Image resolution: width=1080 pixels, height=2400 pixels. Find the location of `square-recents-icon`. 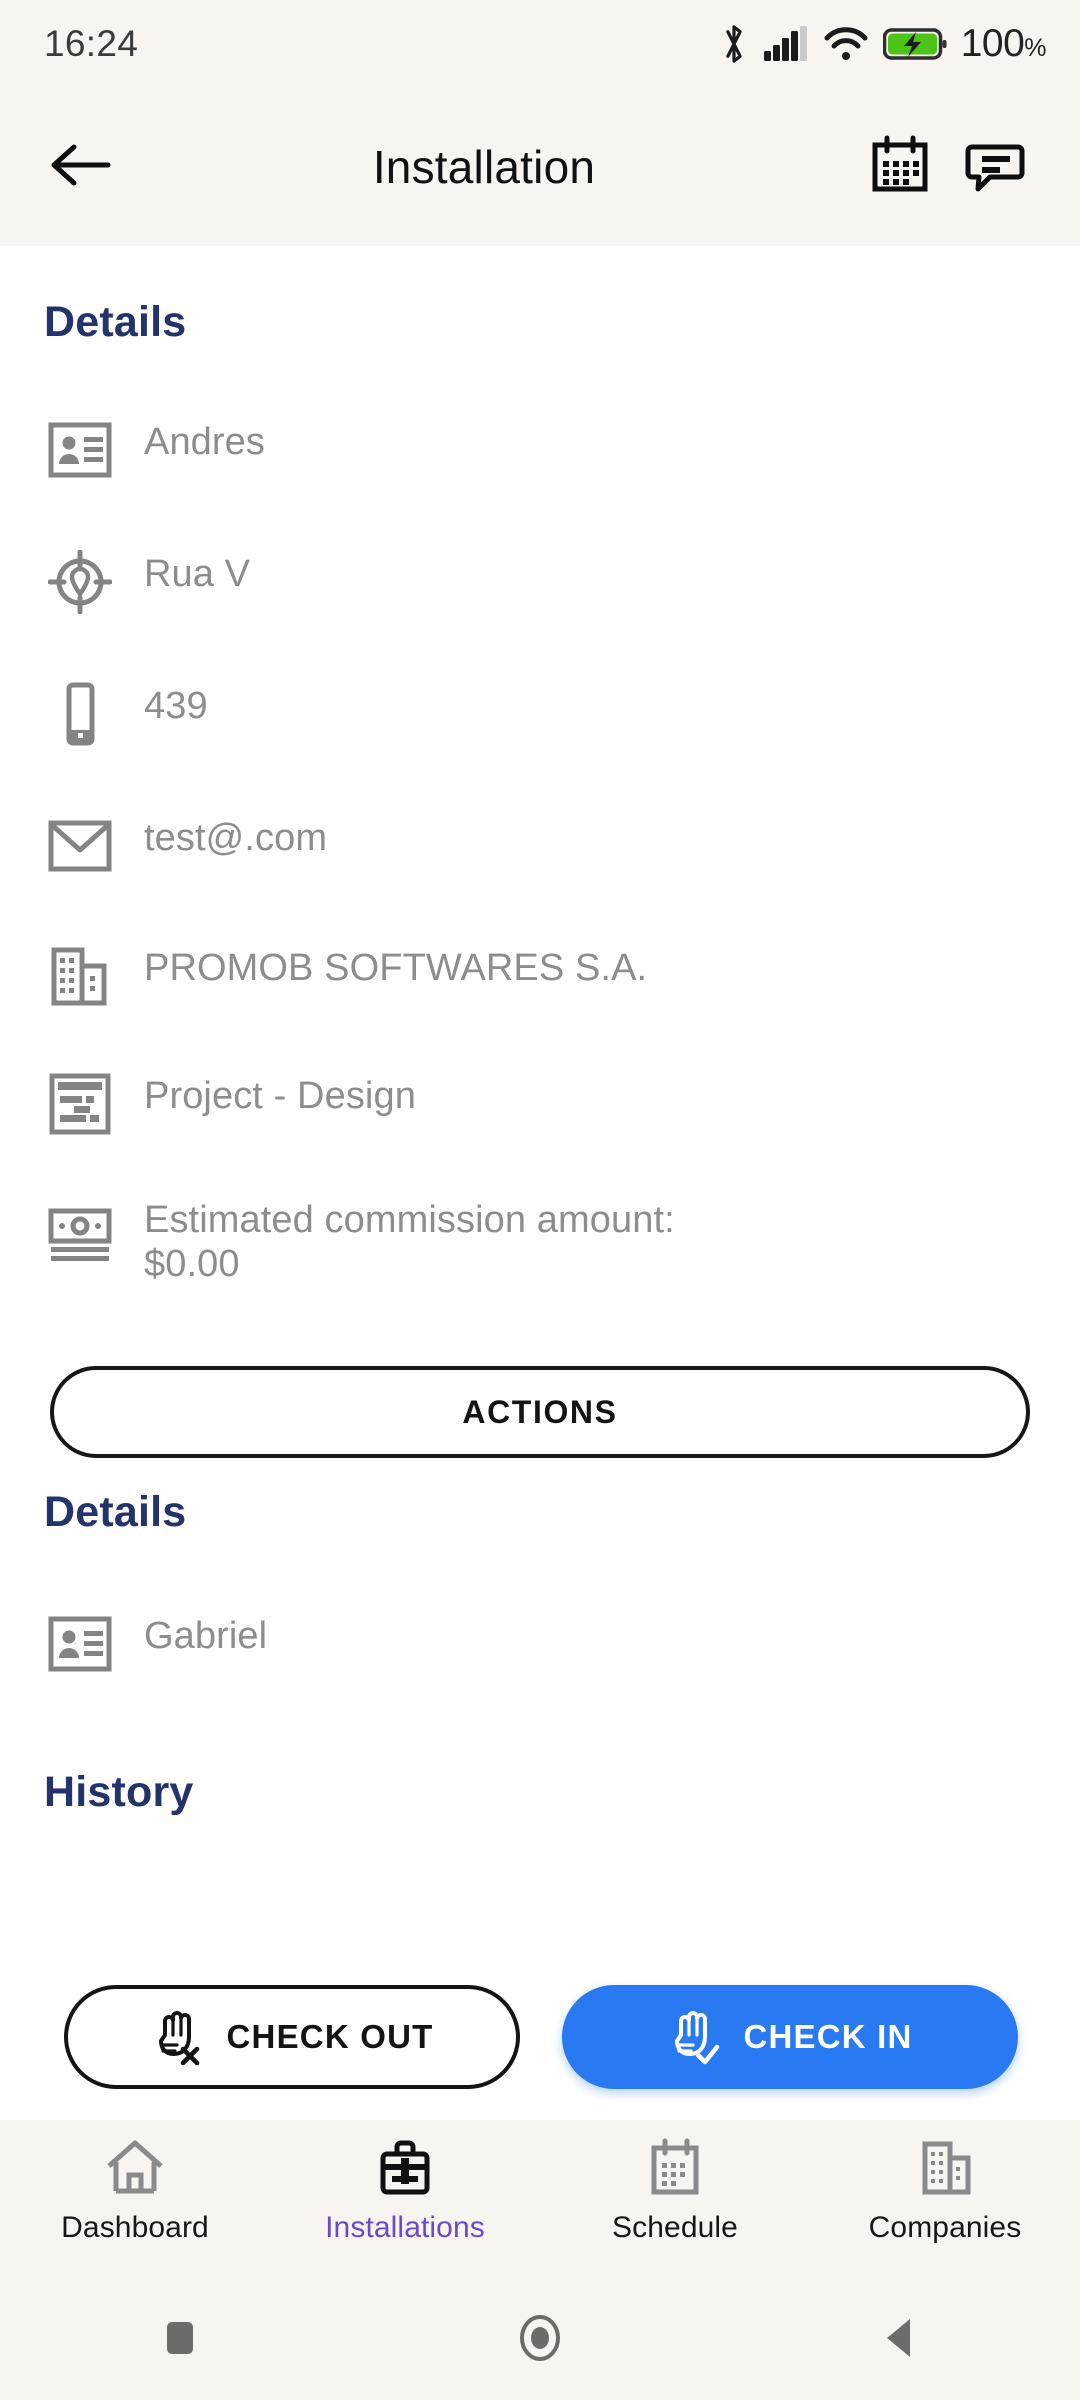

square-recents-icon is located at coordinates (180, 2340).